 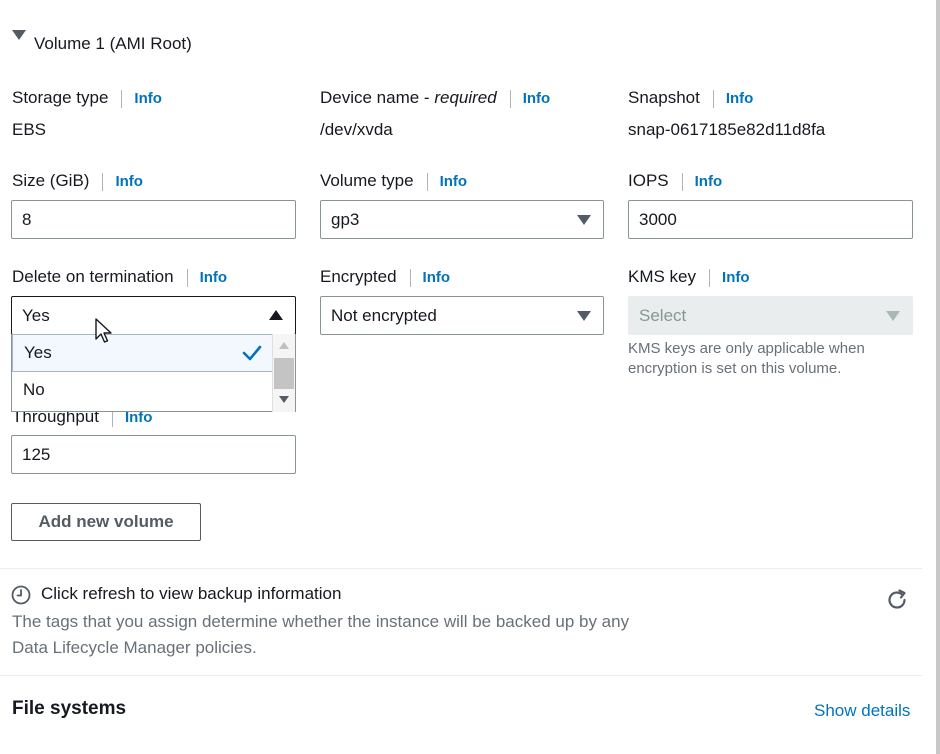 I want to click on backup-line2: Data Lifecycle Manager policies., so click(x=134, y=647).